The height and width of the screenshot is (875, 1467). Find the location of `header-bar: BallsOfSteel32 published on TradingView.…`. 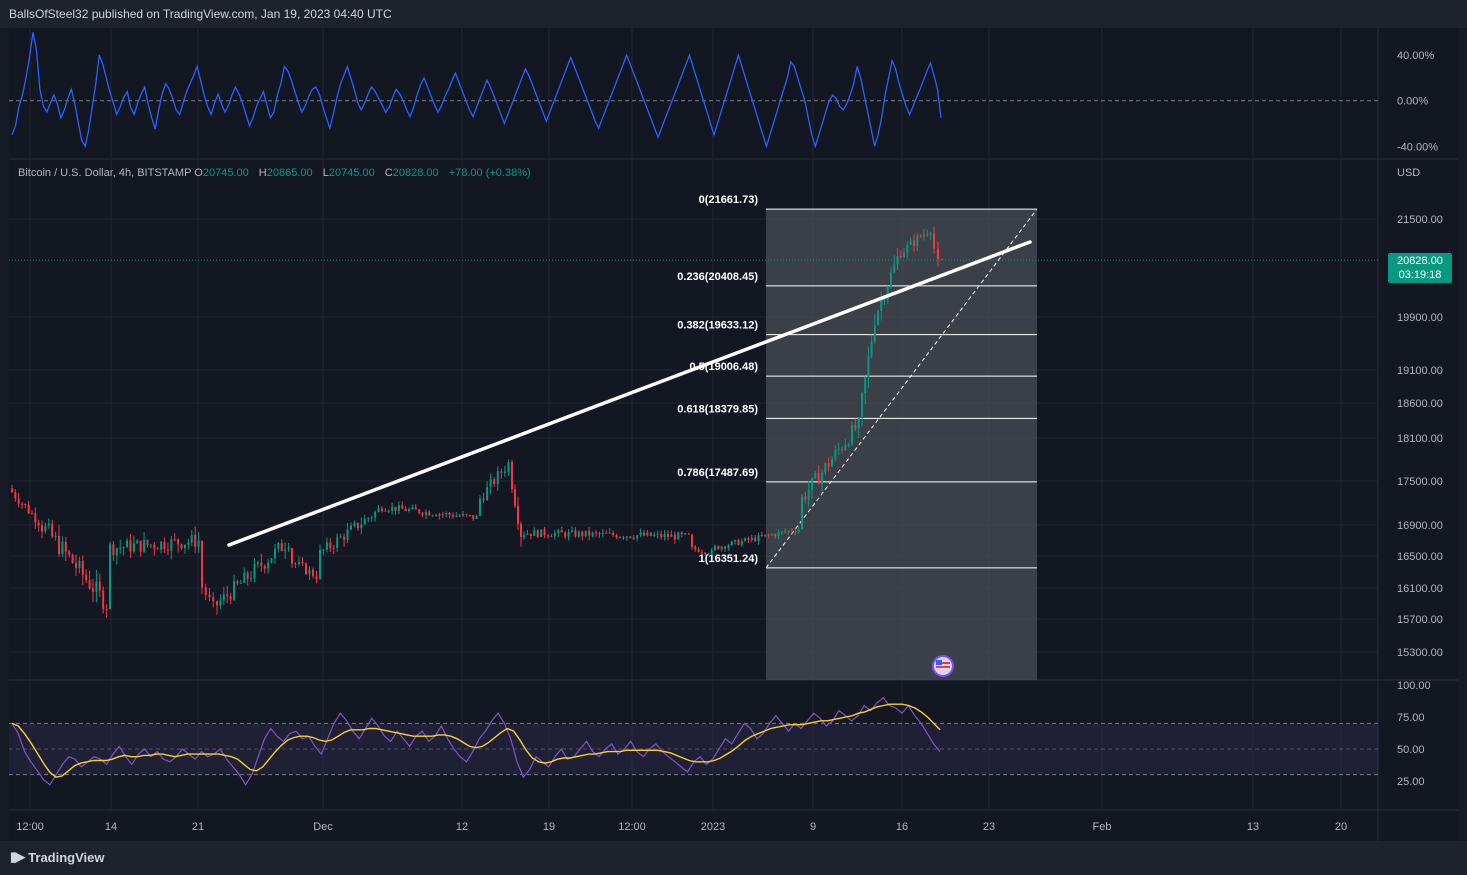

header-bar: BallsOfSteel32 published on TradingView.… is located at coordinates (733, 14).